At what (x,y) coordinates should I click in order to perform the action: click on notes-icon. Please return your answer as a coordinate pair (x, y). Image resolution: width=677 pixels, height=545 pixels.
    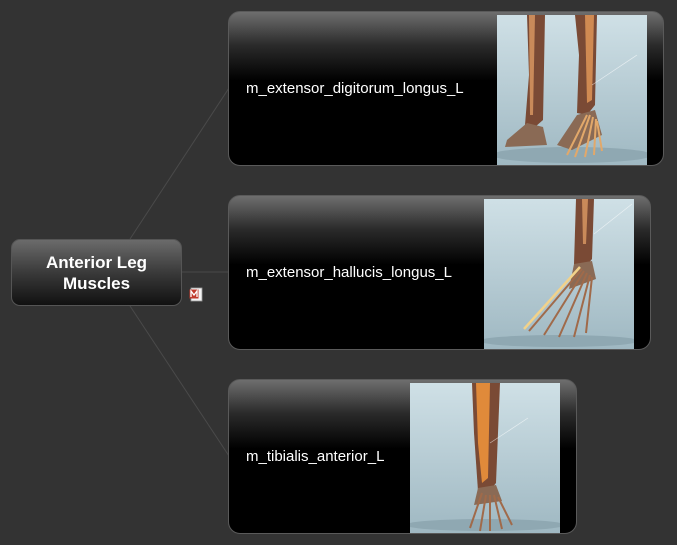
    Looking at the image, I should click on (196, 294).